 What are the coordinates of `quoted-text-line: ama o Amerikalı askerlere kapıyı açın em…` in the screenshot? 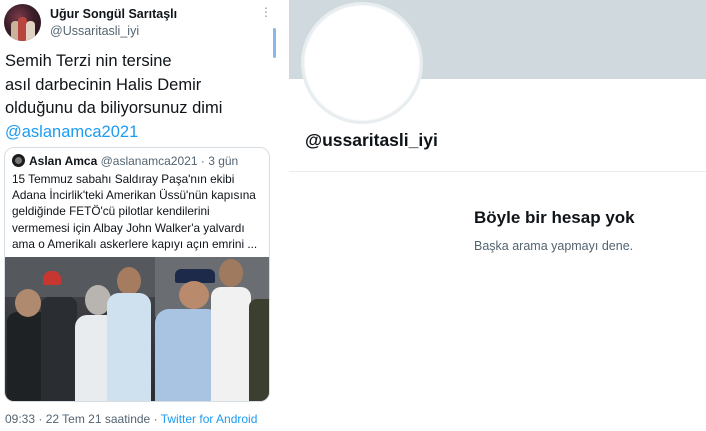 It's located at (135, 243).